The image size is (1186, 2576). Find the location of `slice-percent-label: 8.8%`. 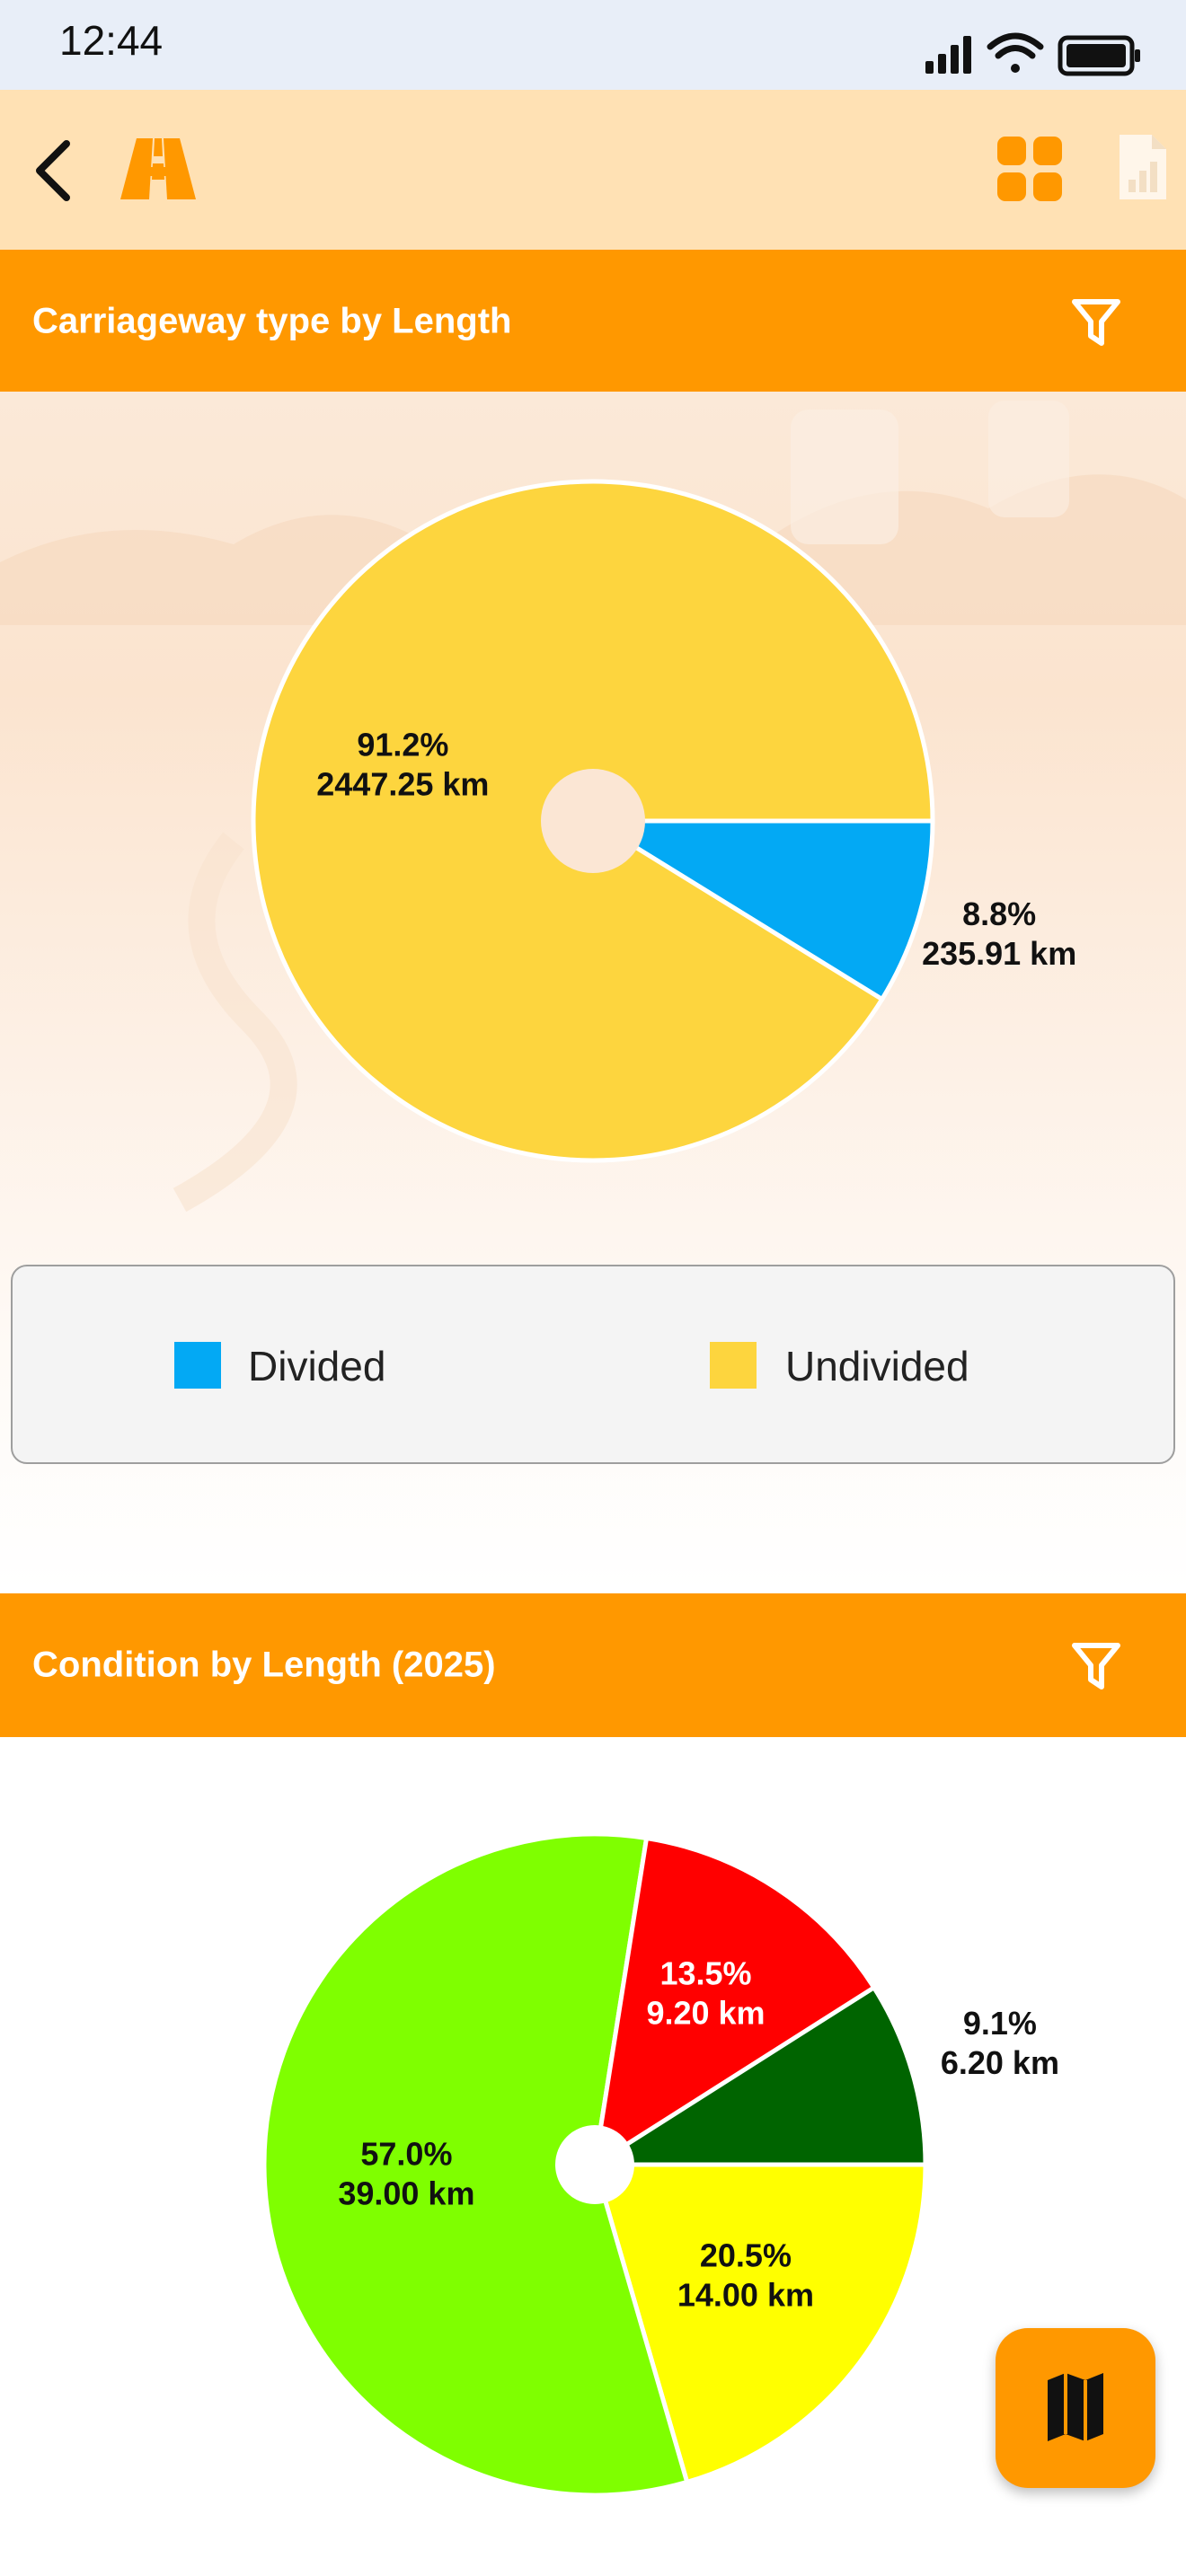

slice-percent-label: 8.8% is located at coordinates (999, 913).